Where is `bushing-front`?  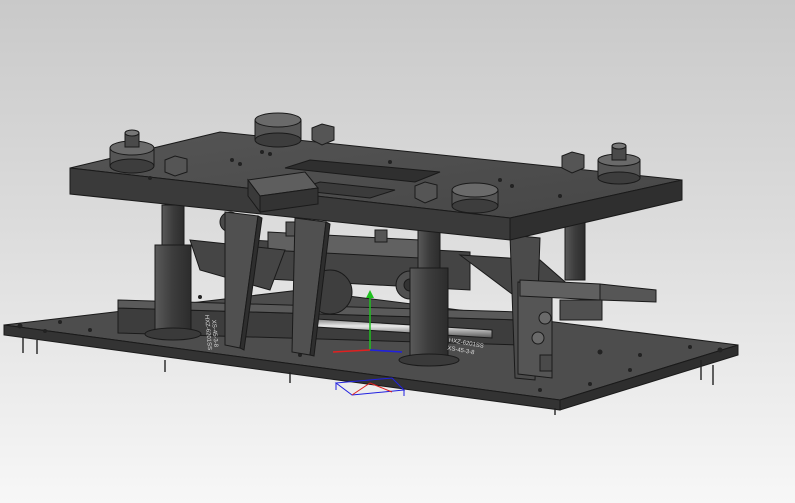
bushing-front is located at coordinates (475, 198).